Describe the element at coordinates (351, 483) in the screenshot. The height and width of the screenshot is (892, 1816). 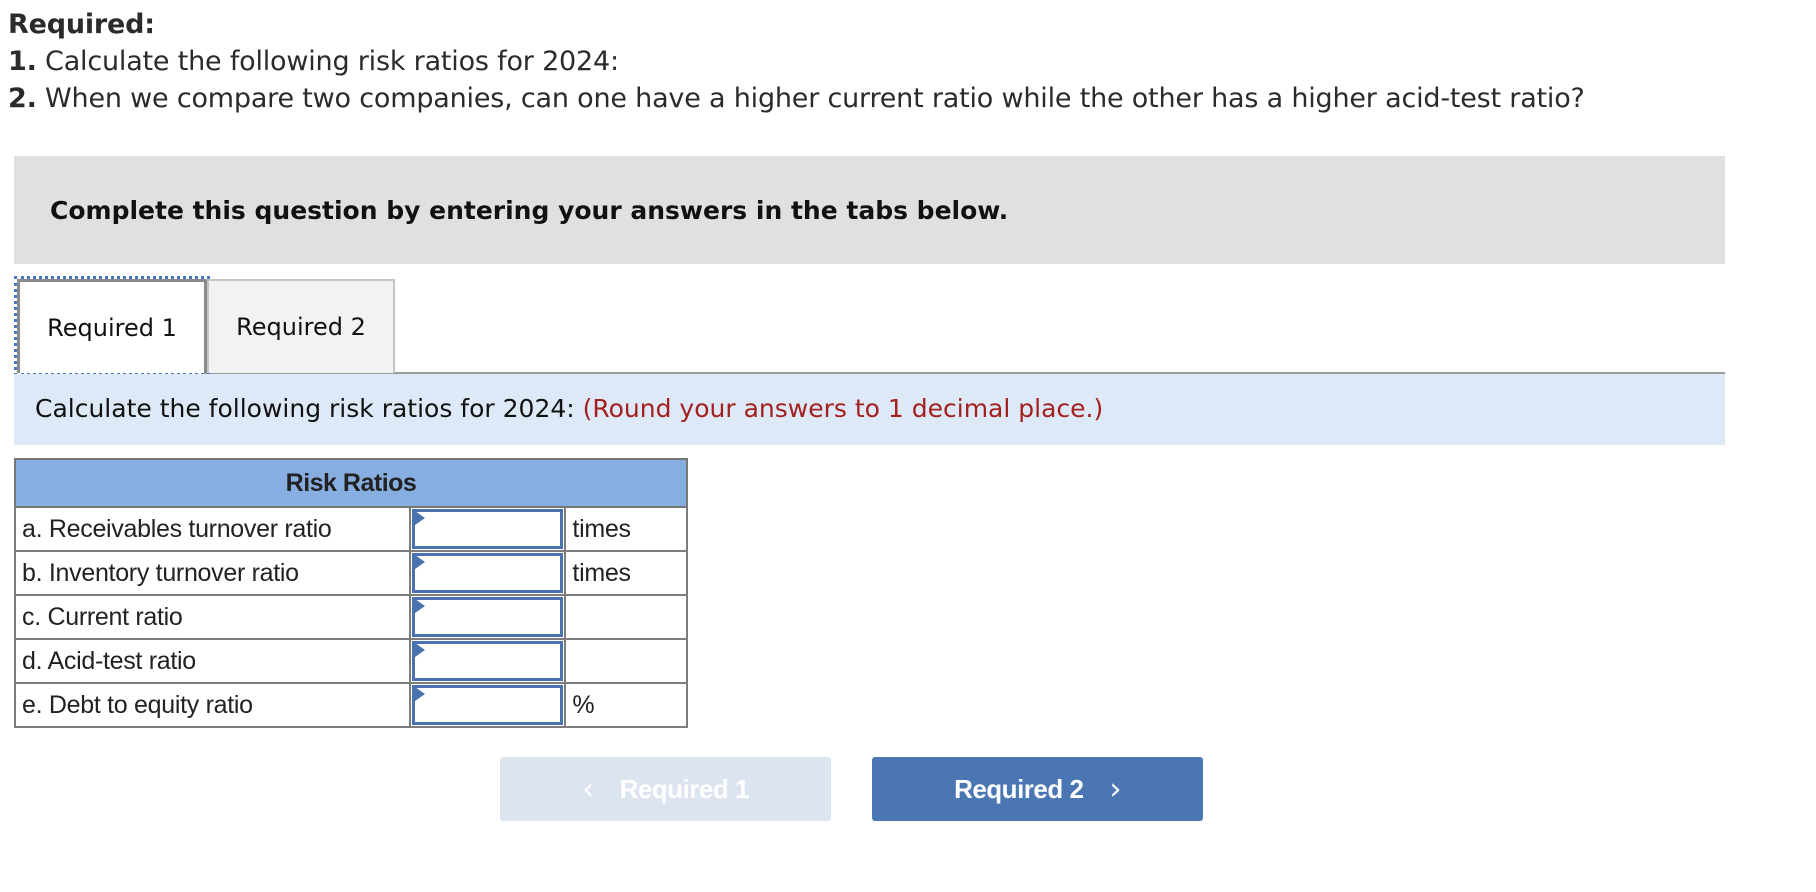
I see `table-header: Risk Ratios` at that location.